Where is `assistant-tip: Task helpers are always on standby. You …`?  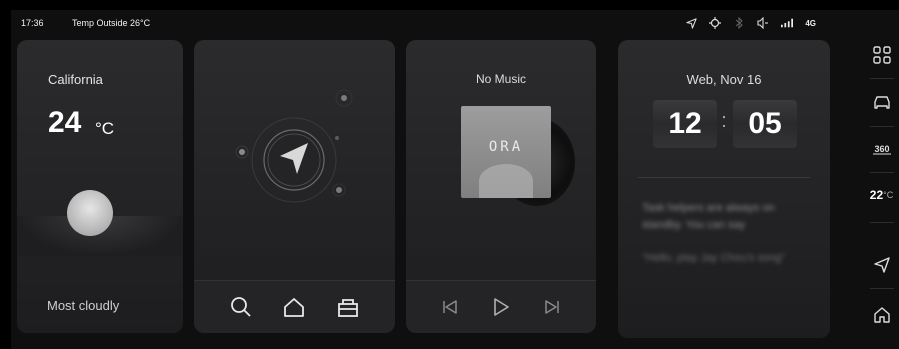 assistant-tip: Task helpers are always on standby. You … is located at coordinates (708, 216).